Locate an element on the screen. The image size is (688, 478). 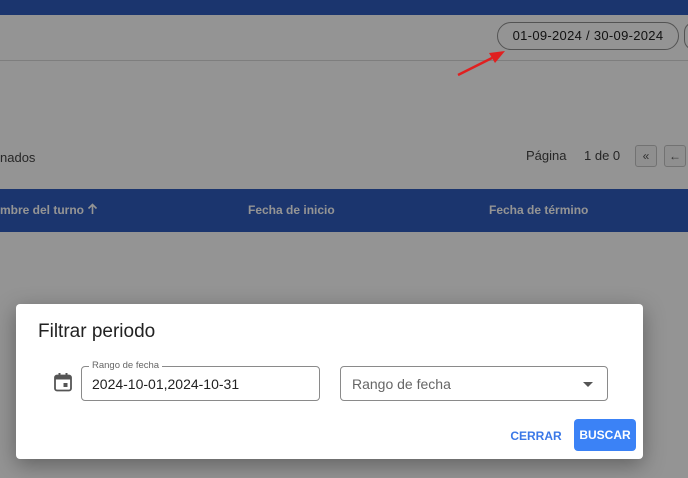
date-range-field-value: 2024-10-01,2024-10-31 is located at coordinates (165, 384).